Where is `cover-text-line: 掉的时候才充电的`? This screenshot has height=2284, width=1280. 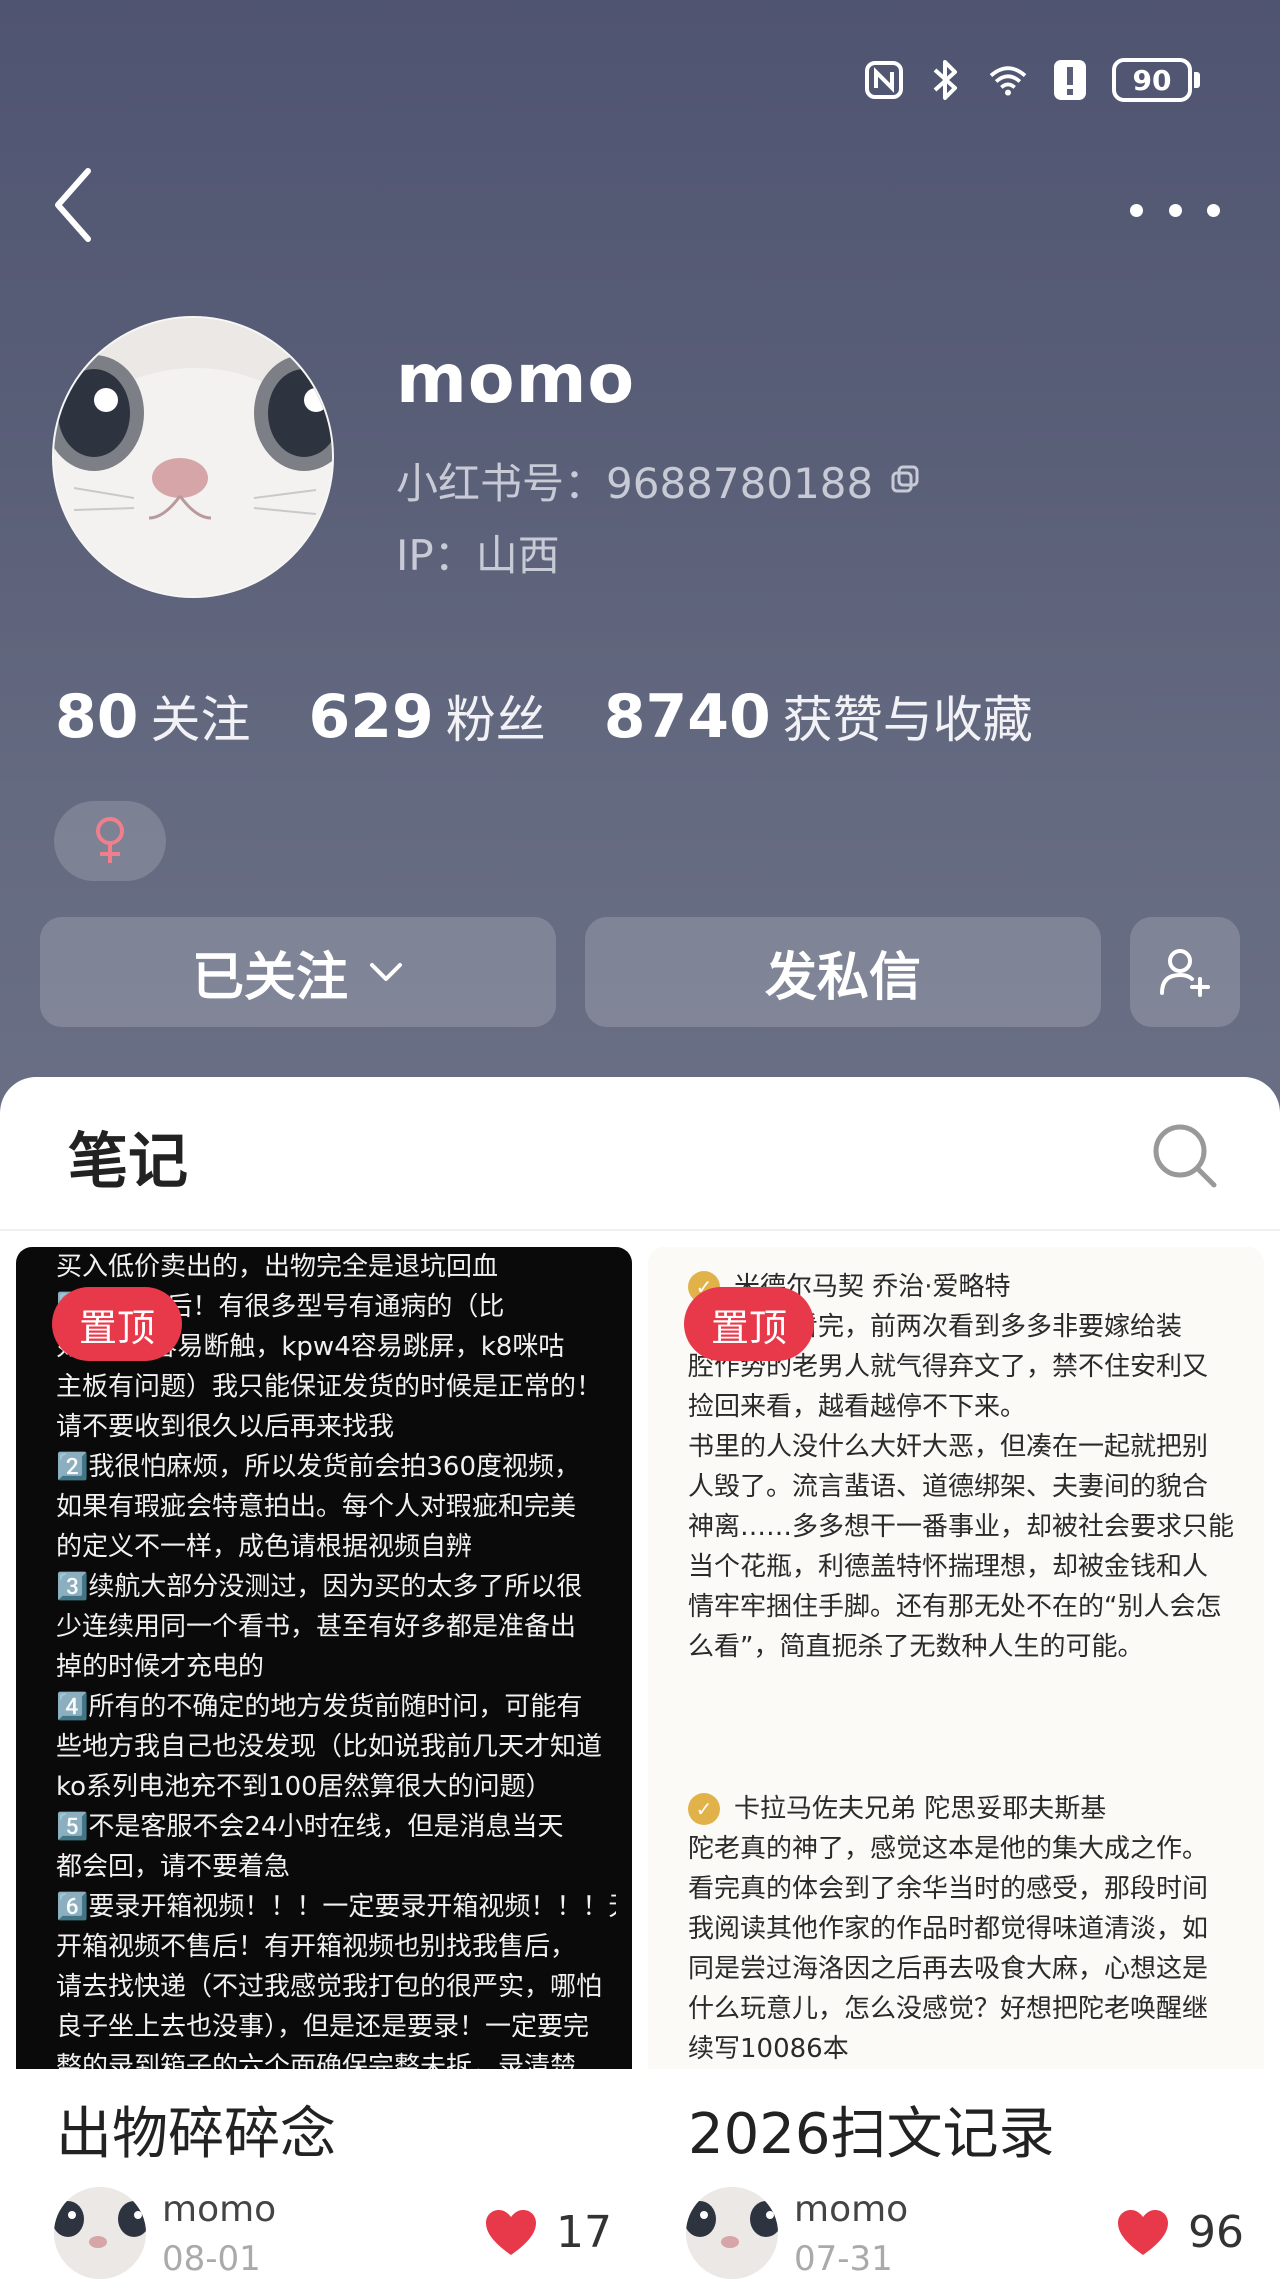
cover-text-line: 掉的时候才充电的 is located at coordinates (160, 1667).